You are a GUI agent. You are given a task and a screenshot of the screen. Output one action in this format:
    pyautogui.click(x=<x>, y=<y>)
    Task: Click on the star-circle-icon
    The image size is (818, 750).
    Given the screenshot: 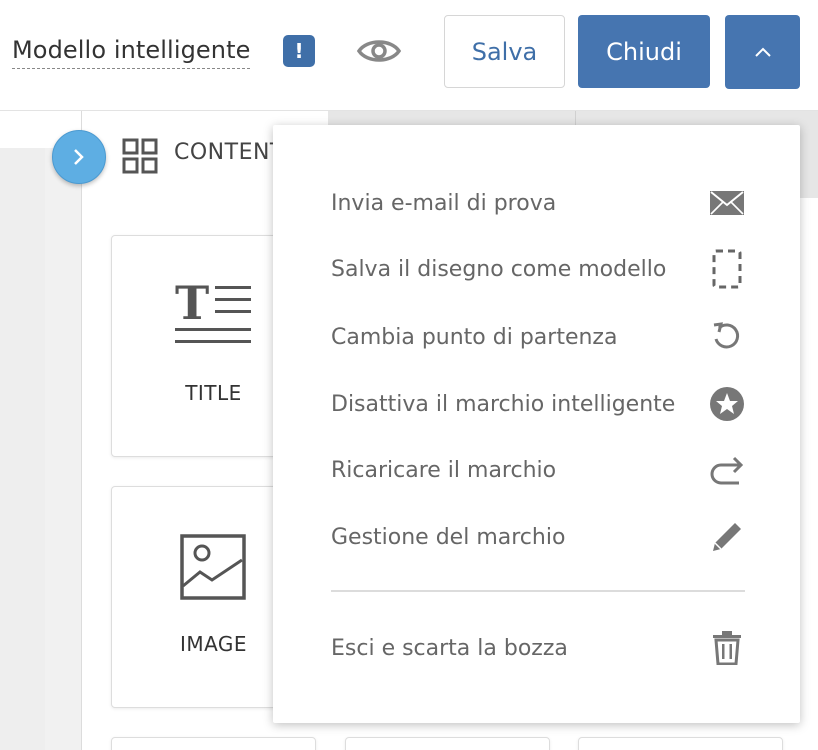 What is the action you would take?
    pyautogui.click(x=727, y=404)
    